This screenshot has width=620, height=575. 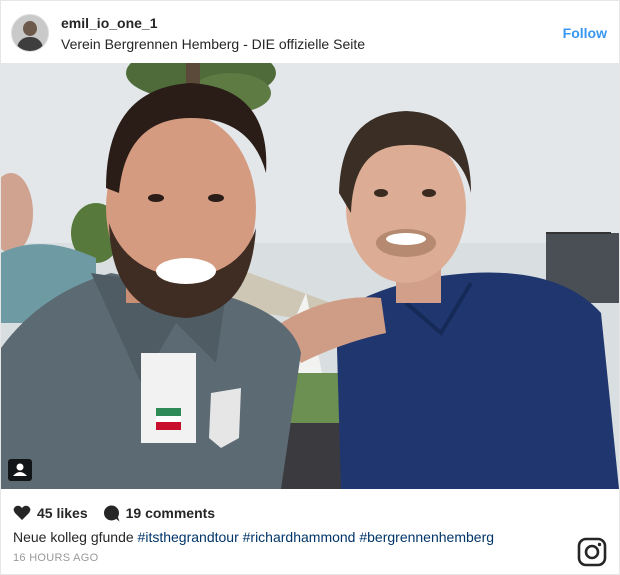 What do you see at coordinates (299, 537) in the screenshot?
I see `hashtag-link: #richardhammond` at bounding box center [299, 537].